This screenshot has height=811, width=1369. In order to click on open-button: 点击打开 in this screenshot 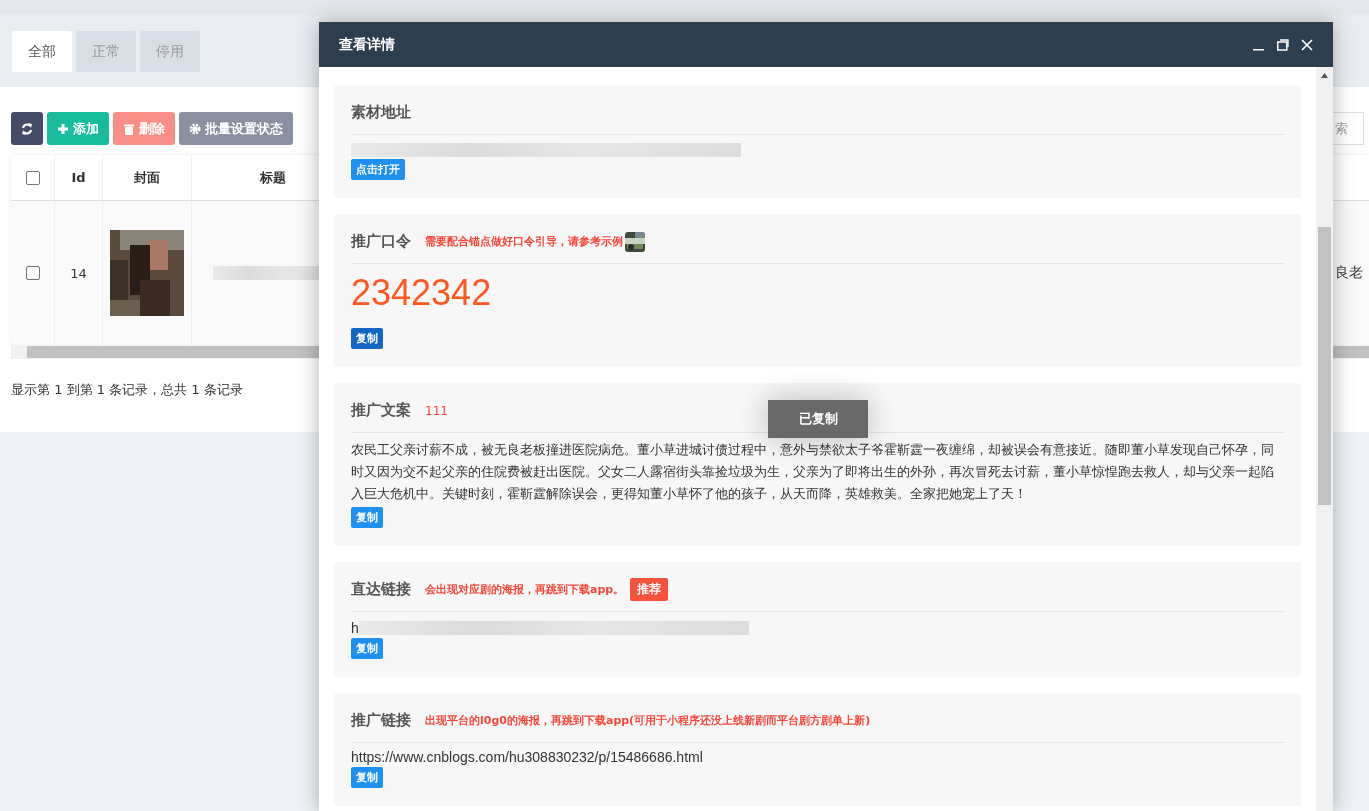, I will do `click(378, 169)`.